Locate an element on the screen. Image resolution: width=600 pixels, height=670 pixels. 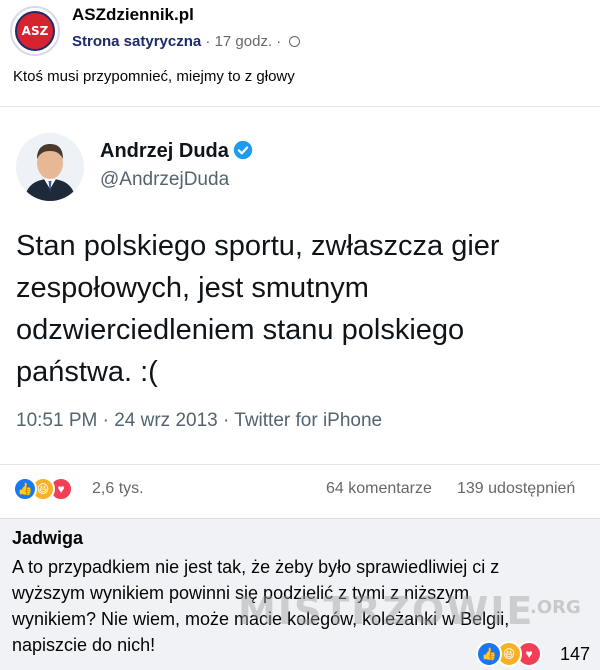
page-subtitle-link: Strona satyryczna is located at coordinates (136, 41).